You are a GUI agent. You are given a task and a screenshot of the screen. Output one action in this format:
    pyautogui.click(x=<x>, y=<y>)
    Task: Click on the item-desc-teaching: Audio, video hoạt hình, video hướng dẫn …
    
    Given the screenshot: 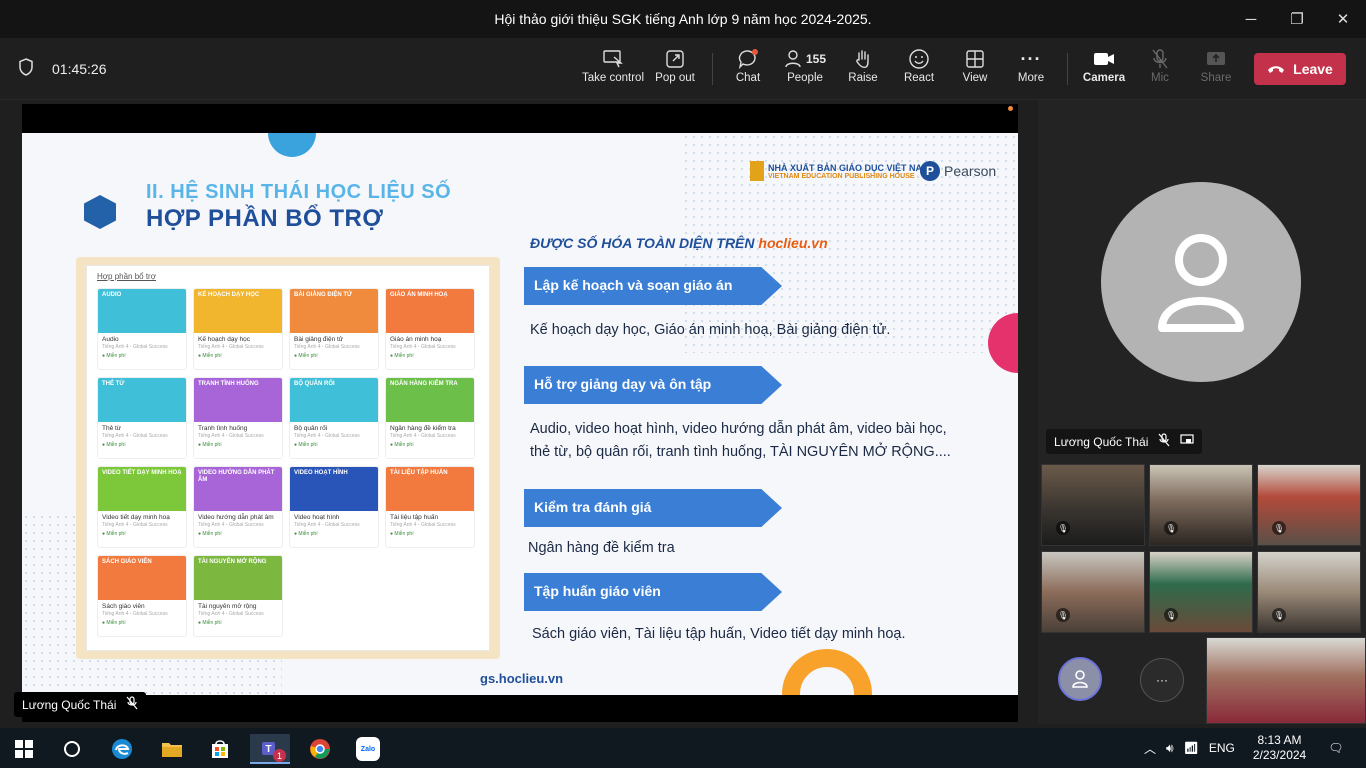 What is the action you would take?
    pyautogui.click(x=738, y=429)
    